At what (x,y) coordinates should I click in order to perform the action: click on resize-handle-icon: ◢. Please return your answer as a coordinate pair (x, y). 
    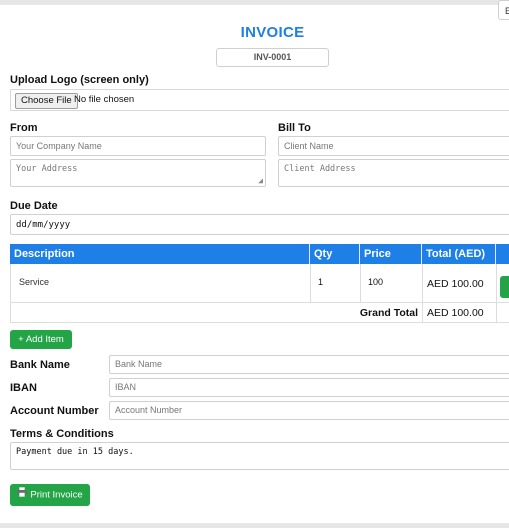
    Looking at the image, I should click on (260, 181).